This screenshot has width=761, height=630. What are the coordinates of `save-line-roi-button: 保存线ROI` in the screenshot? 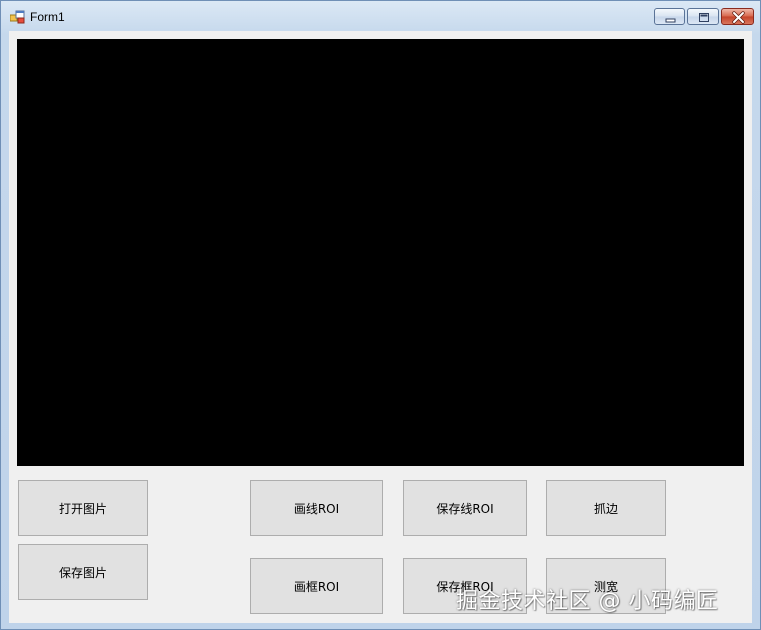 It's located at (465, 508).